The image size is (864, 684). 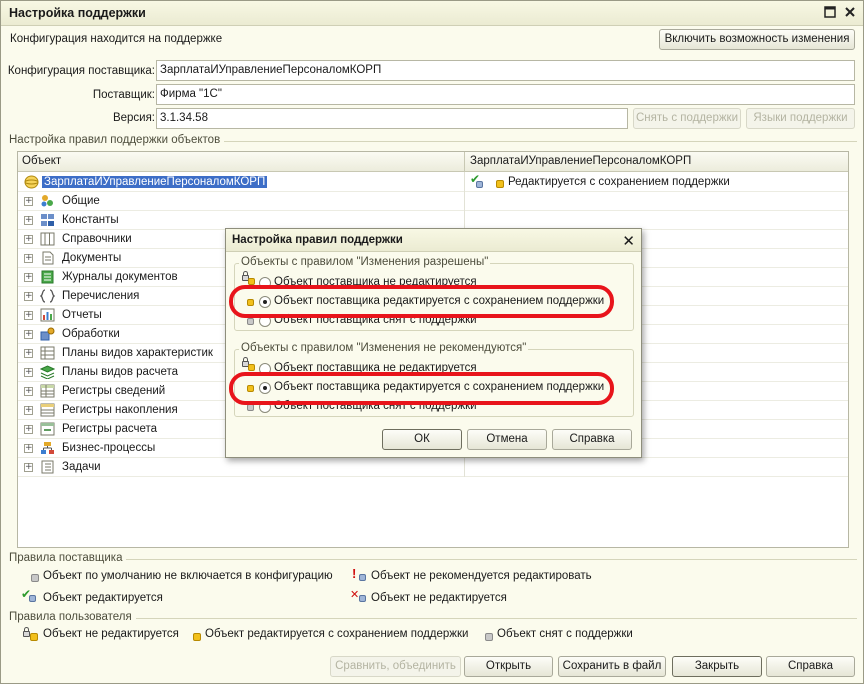 What do you see at coordinates (47, 353) in the screenshot?
I see `chart-of-characteristics-icon` at bounding box center [47, 353].